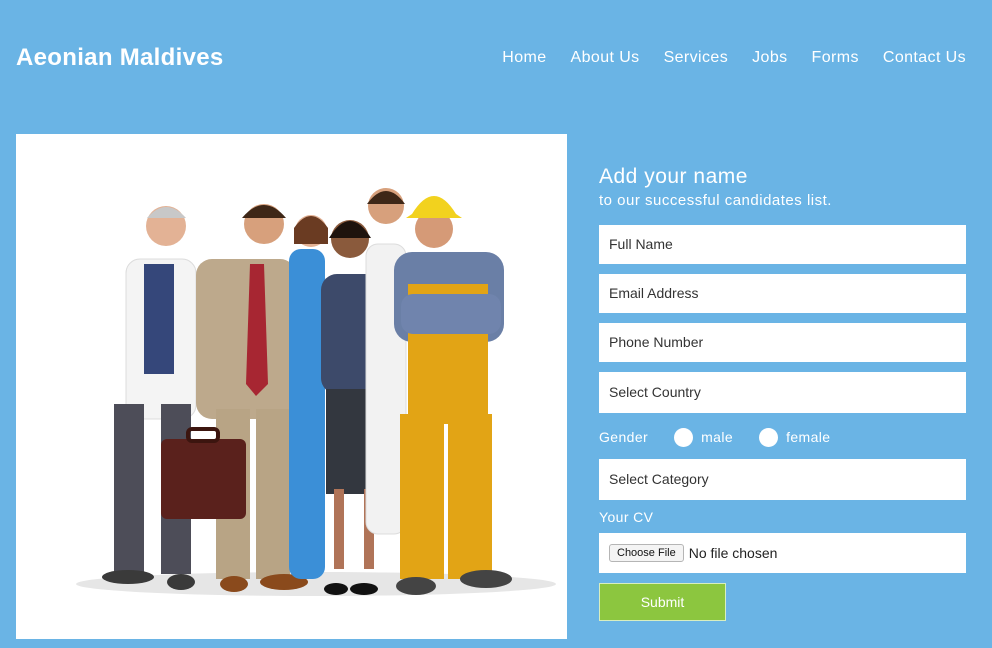 The height and width of the screenshot is (648, 992). Describe the element at coordinates (684, 437) in the screenshot. I see `male-radio` at that location.